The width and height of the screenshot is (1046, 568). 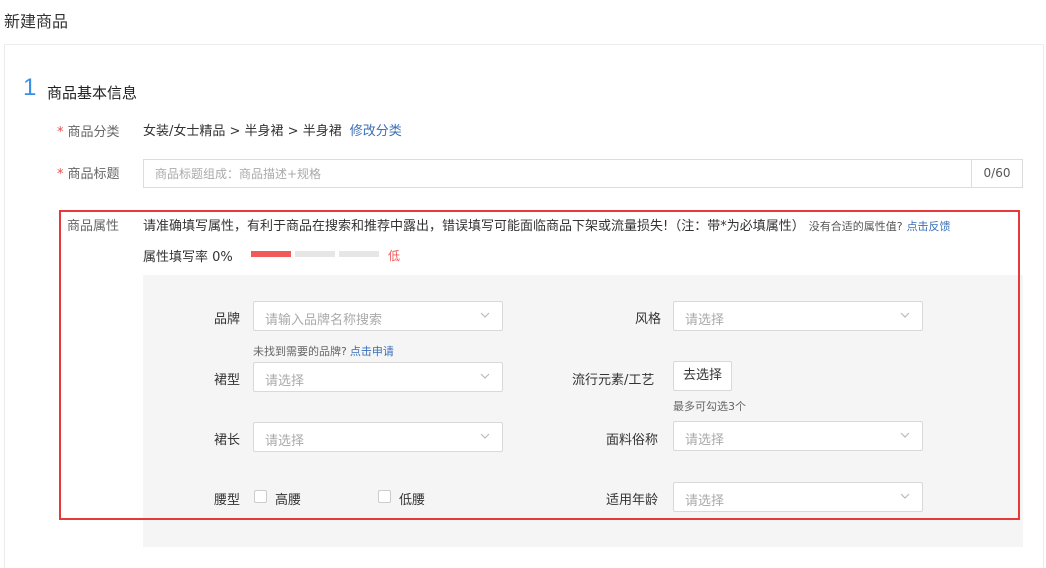 I want to click on brand-placeholder: 请输入品牌名称搜索, so click(x=324, y=320).